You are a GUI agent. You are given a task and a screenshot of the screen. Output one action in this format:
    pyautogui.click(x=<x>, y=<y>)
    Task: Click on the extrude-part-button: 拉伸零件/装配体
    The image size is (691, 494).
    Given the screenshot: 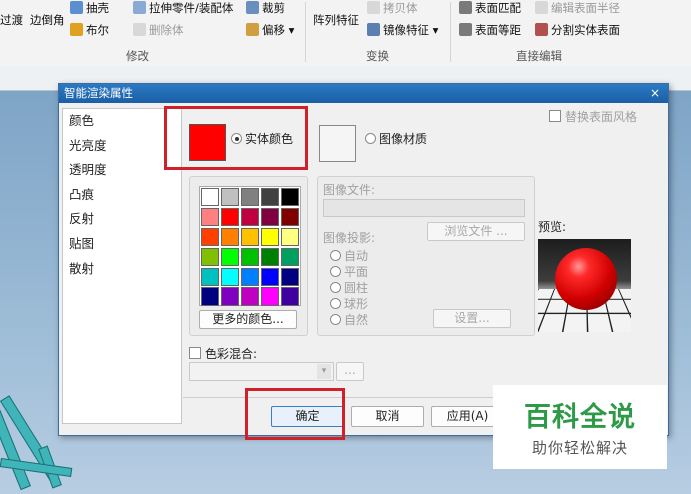 What is the action you would take?
    pyautogui.click(x=183, y=8)
    